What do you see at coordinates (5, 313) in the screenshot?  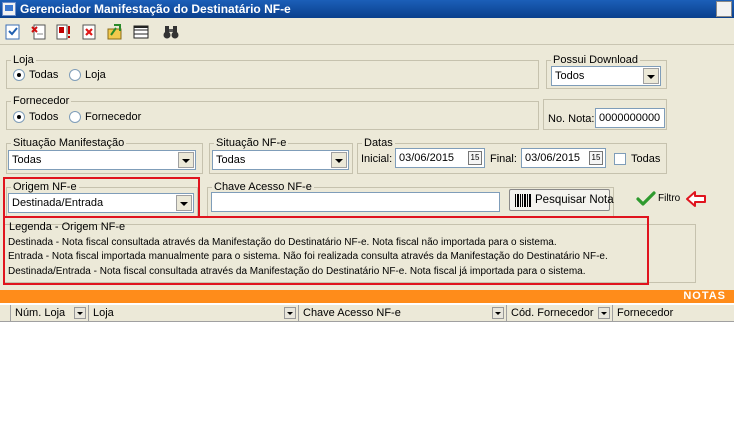 I see `row-indicator-column` at bounding box center [5, 313].